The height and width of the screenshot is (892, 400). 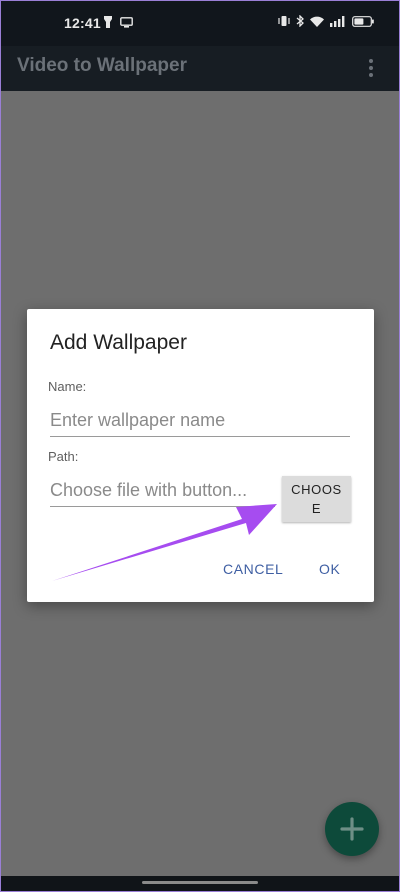 I want to click on ok-button: OK, so click(x=329, y=569).